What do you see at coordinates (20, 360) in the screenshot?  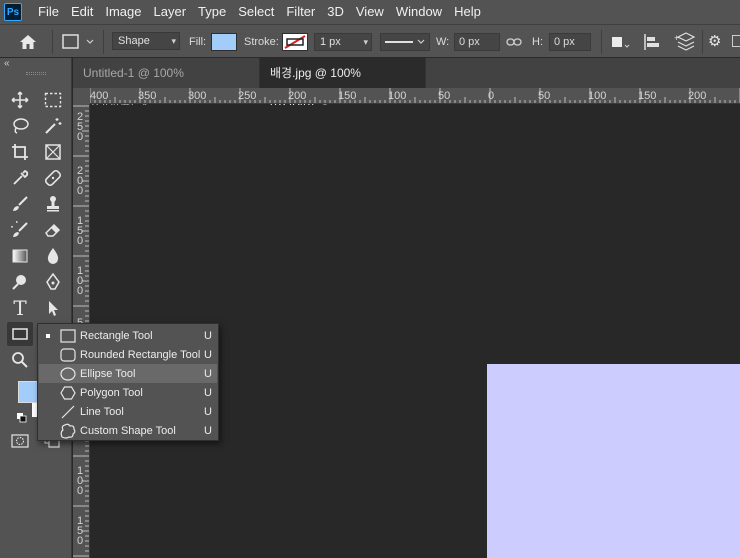 I see `zoom-tool-icon` at bounding box center [20, 360].